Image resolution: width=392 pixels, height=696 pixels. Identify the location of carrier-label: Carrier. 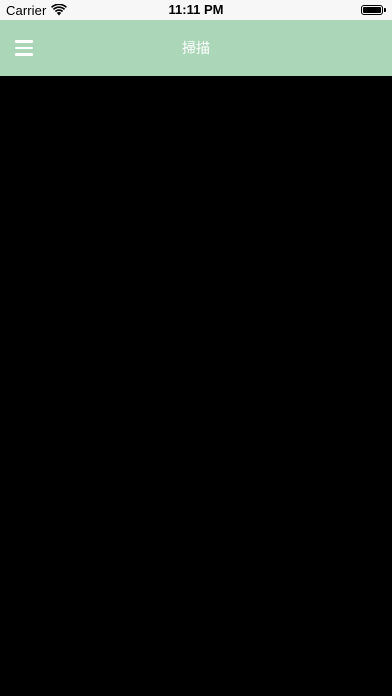
(26, 10).